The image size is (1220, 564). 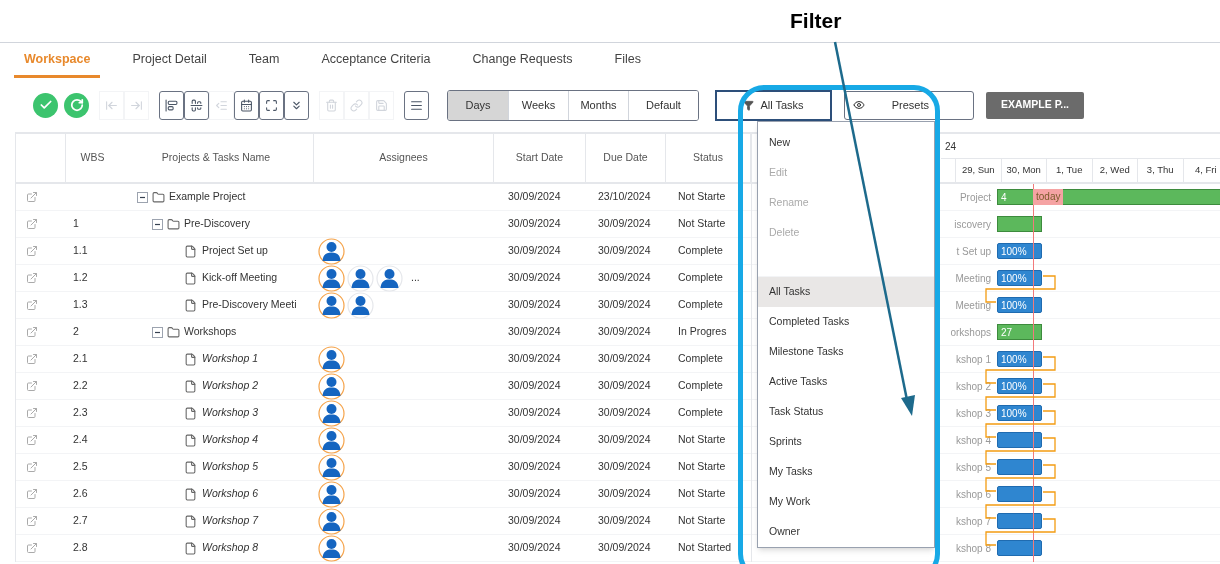 What do you see at coordinates (45, 105) in the screenshot?
I see `confirm-button` at bounding box center [45, 105].